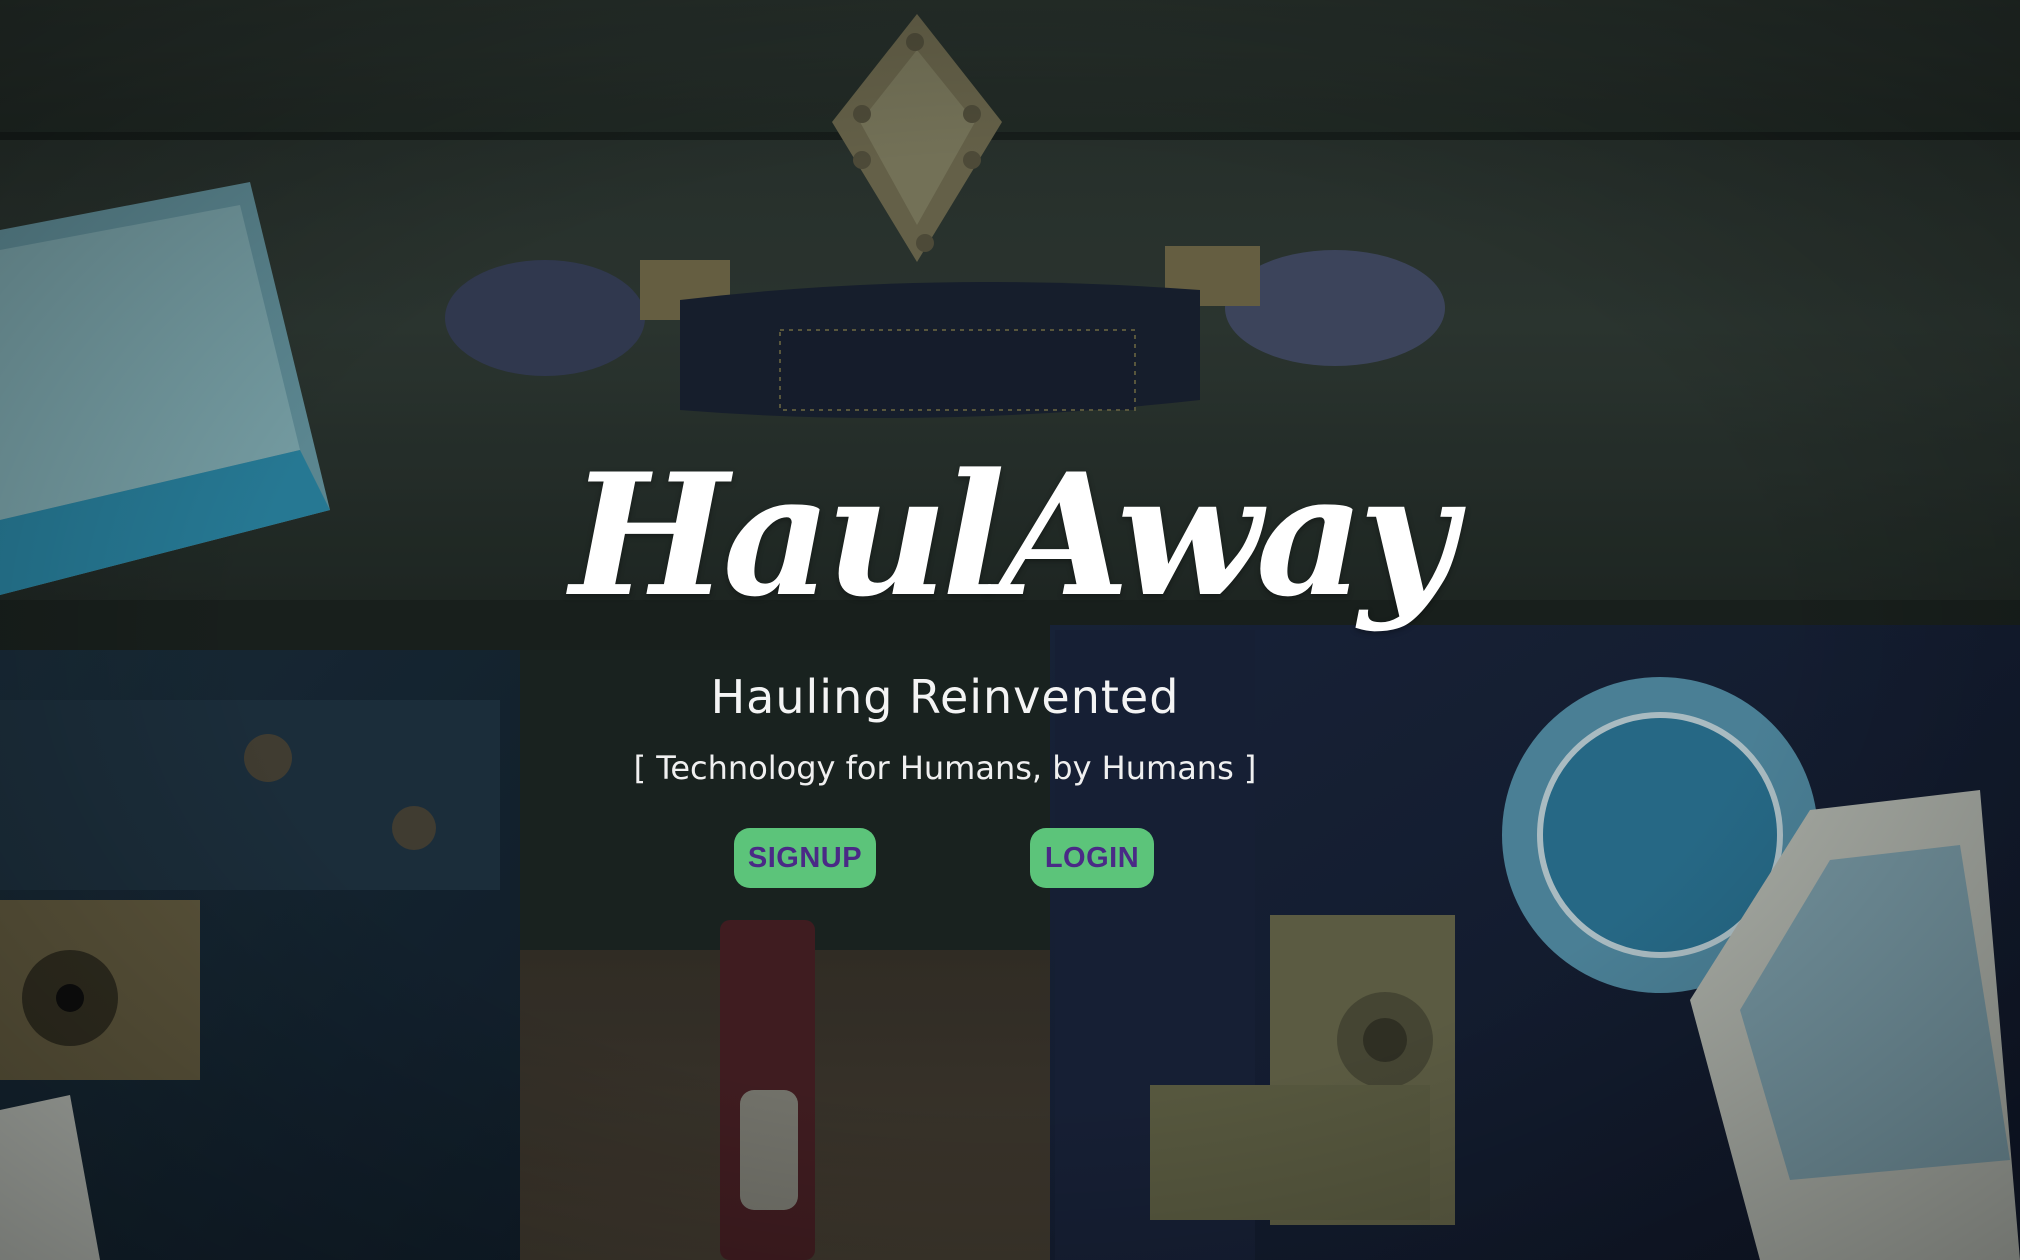 The width and height of the screenshot is (2020, 1260). What do you see at coordinates (805, 858) in the screenshot?
I see `signup-button: SIGNUP` at bounding box center [805, 858].